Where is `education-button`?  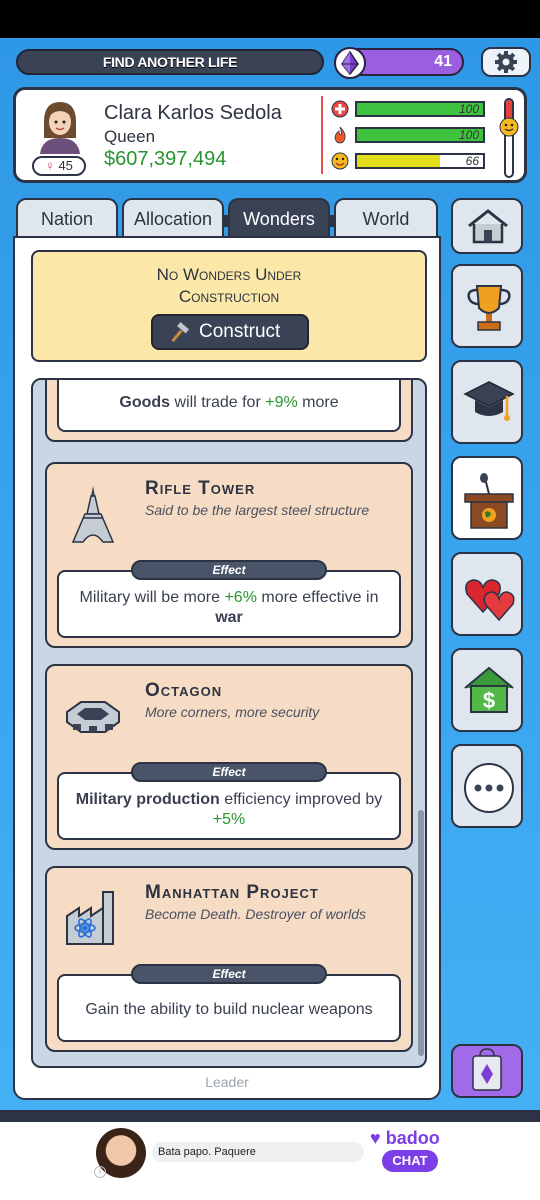 education-button is located at coordinates (487, 402).